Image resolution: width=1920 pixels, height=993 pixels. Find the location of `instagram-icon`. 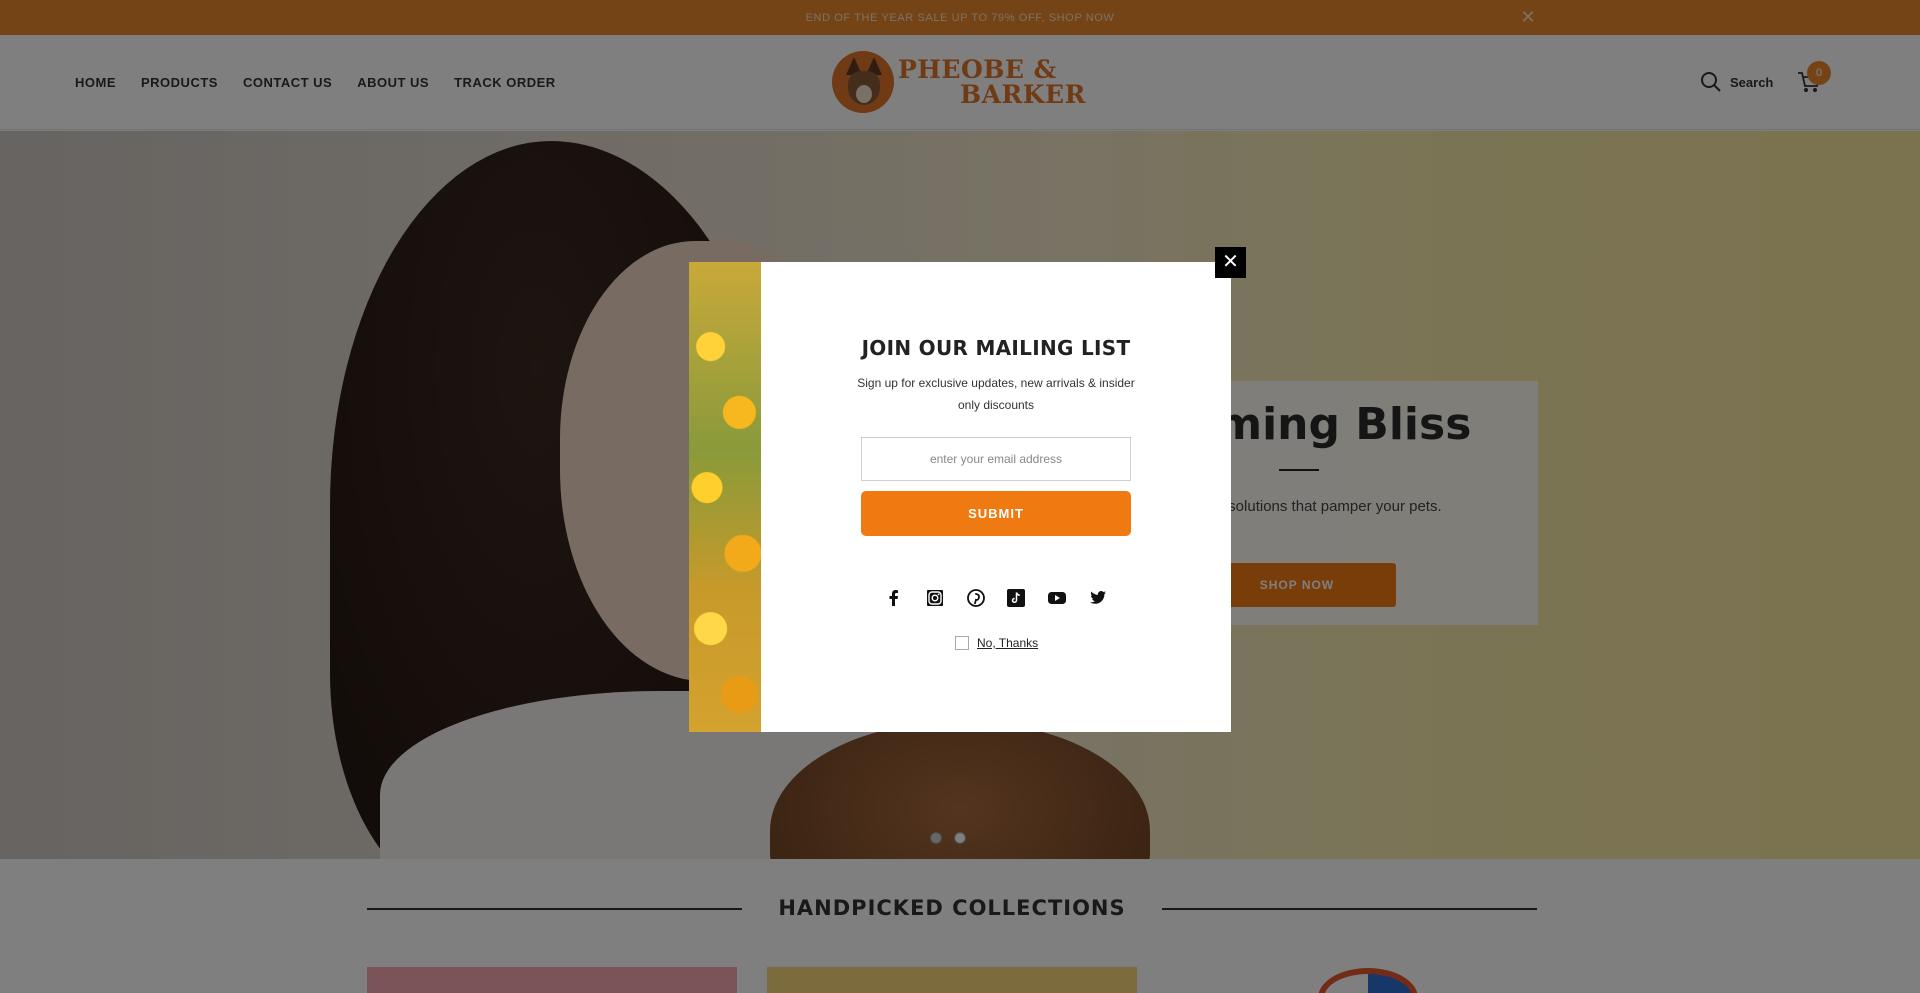

instagram-icon is located at coordinates (935, 598).